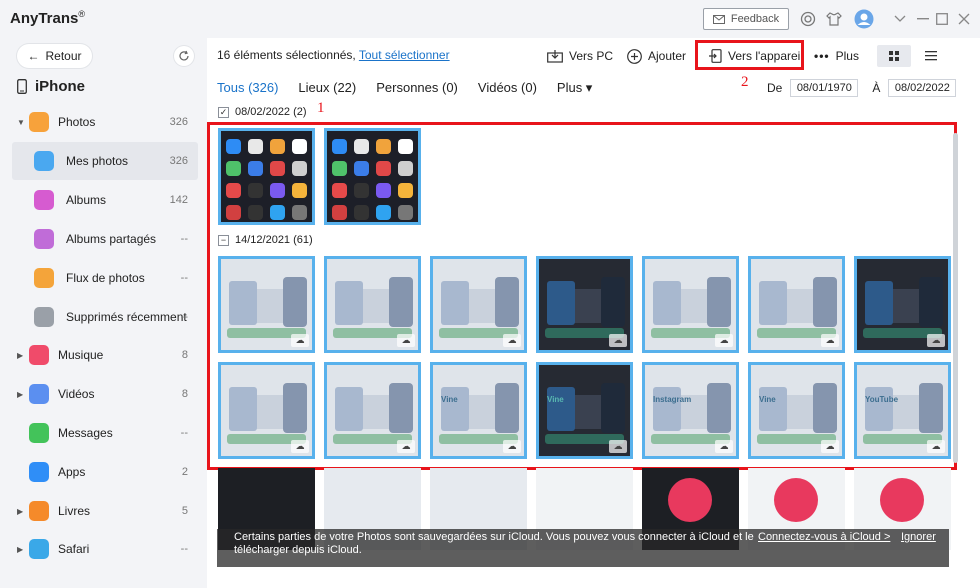  Describe the element at coordinates (105, 472) in the screenshot. I see `sidebar-item: Apps 2` at that location.